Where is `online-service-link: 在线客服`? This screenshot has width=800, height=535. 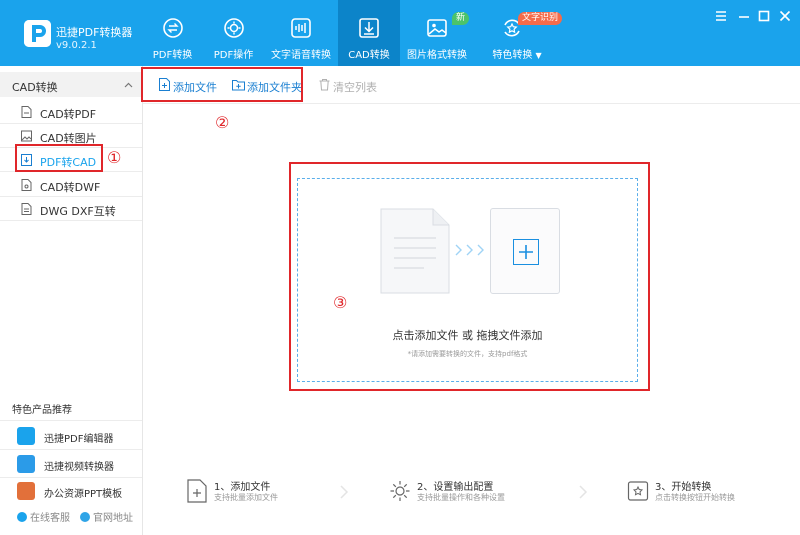
online-service-link: 在线客服 is located at coordinates (43, 516).